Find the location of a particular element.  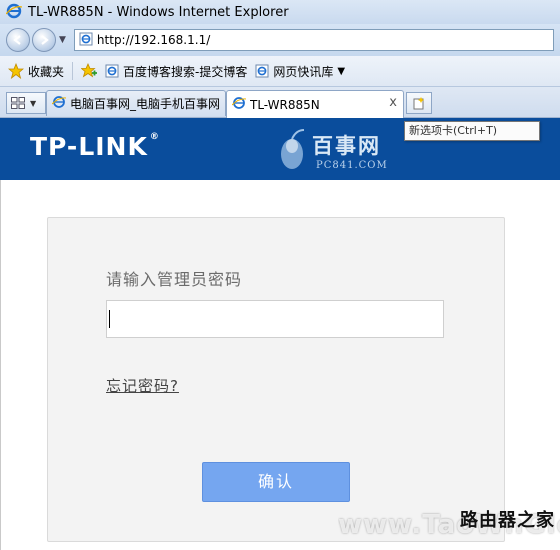

chevron-down-icon: ▼ is located at coordinates (341, 71).